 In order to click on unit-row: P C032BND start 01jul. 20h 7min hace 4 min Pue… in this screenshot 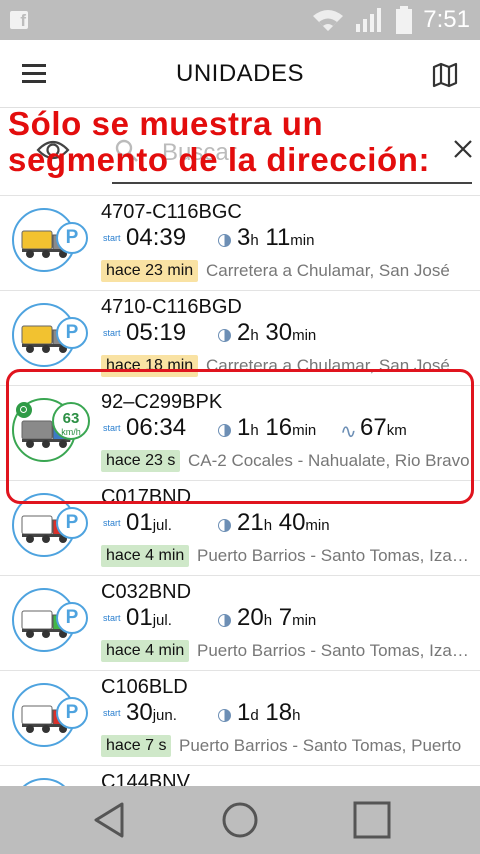, I will do `click(240, 623)`.